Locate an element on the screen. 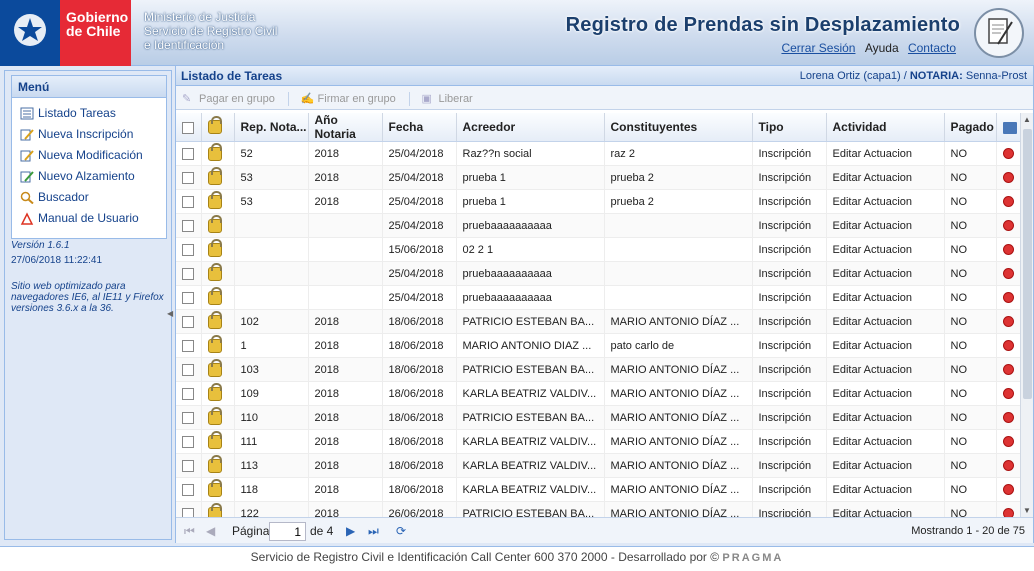 Image resolution: width=1034 pixels, height=571 pixels. column-header-pagado: Pagado is located at coordinates (970, 127).